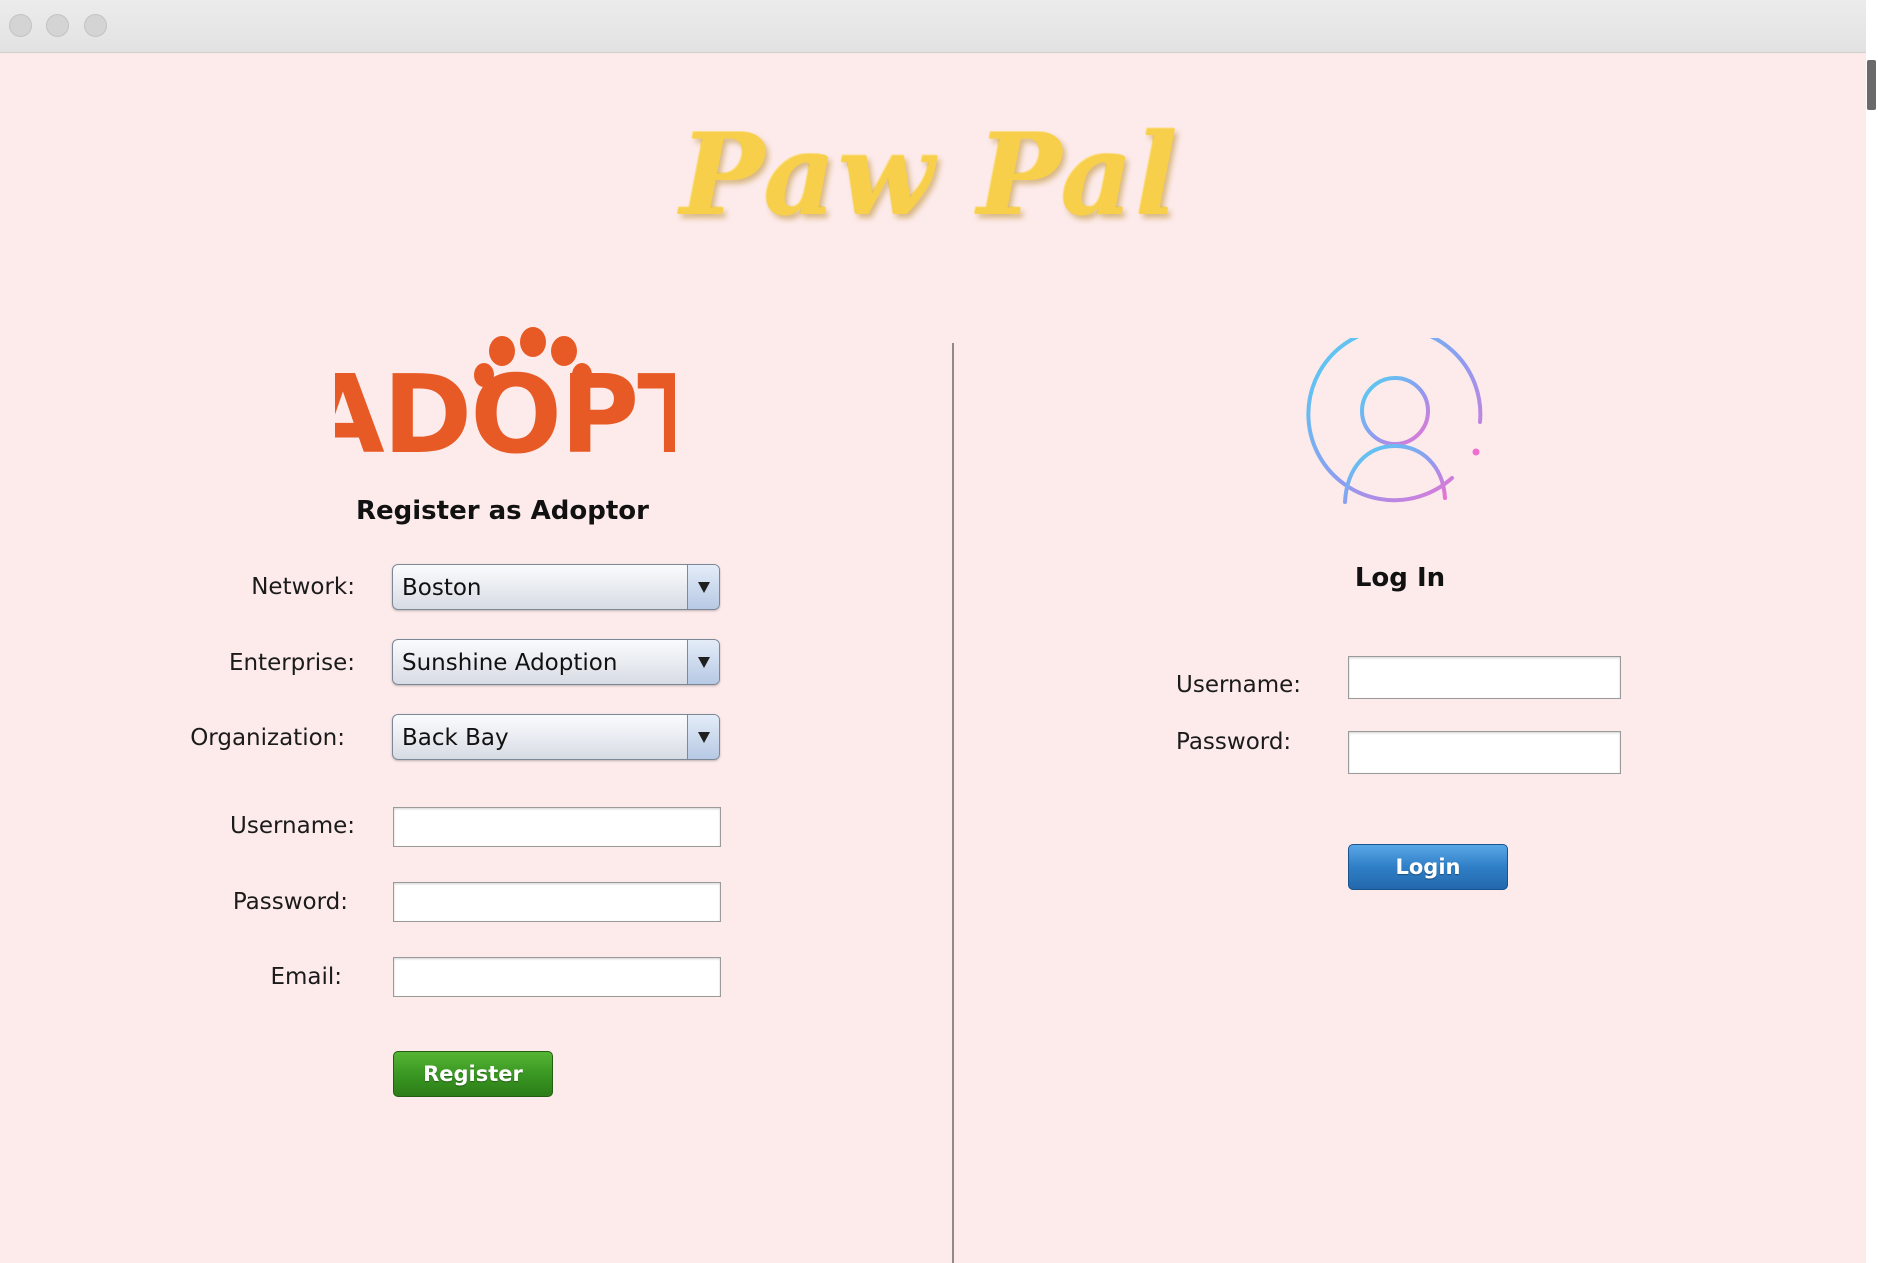 The width and height of the screenshot is (1878, 1263). Describe the element at coordinates (1400, 578) in the screenshot. I see `login-title: Log In` at that location.